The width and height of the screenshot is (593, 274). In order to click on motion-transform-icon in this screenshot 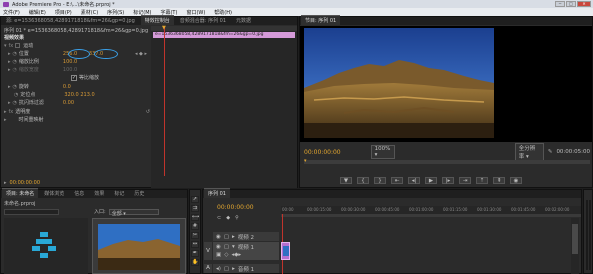, I will do `click(18, 45)`.